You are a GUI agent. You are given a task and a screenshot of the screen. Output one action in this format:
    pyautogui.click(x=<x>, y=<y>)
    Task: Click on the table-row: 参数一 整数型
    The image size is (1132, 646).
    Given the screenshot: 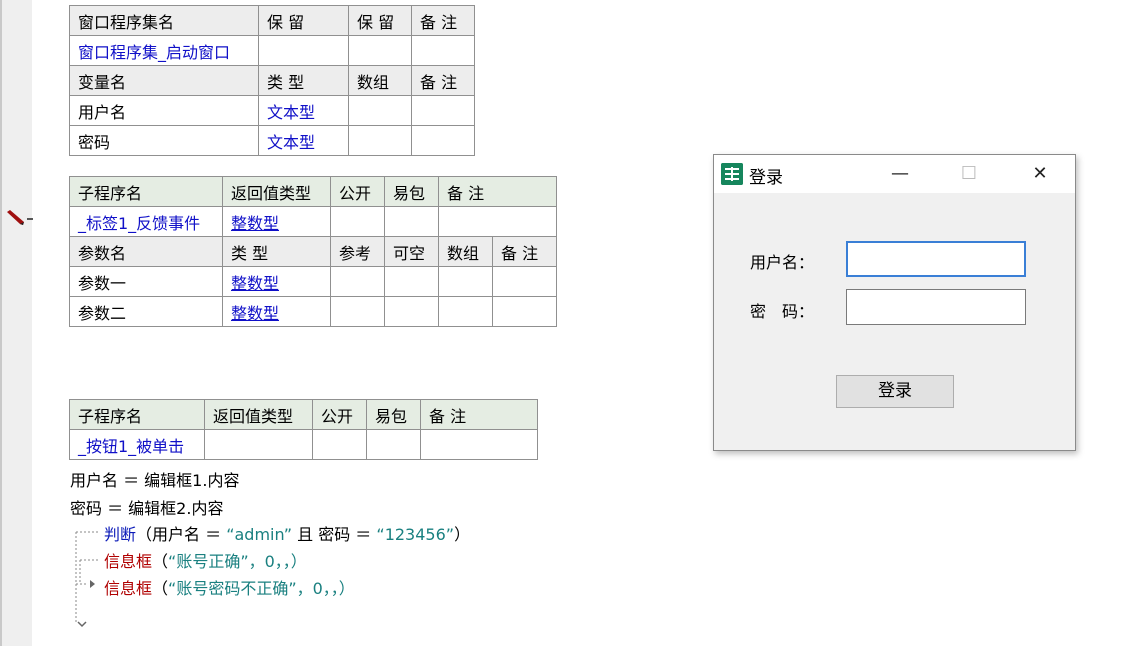 What is the action you would take?
    pyautogui.click(x=313, y=281)
    